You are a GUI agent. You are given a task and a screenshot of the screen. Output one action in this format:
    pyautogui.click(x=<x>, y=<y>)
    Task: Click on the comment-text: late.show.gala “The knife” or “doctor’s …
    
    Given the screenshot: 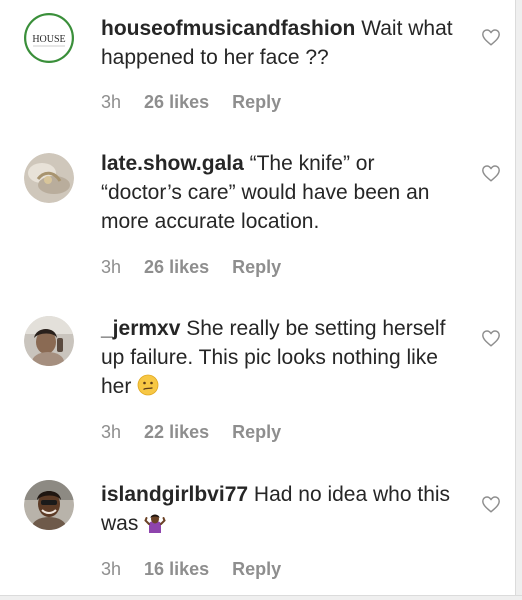 What is the action you would take?
    pyautogui.click(x=281, y=192)
    